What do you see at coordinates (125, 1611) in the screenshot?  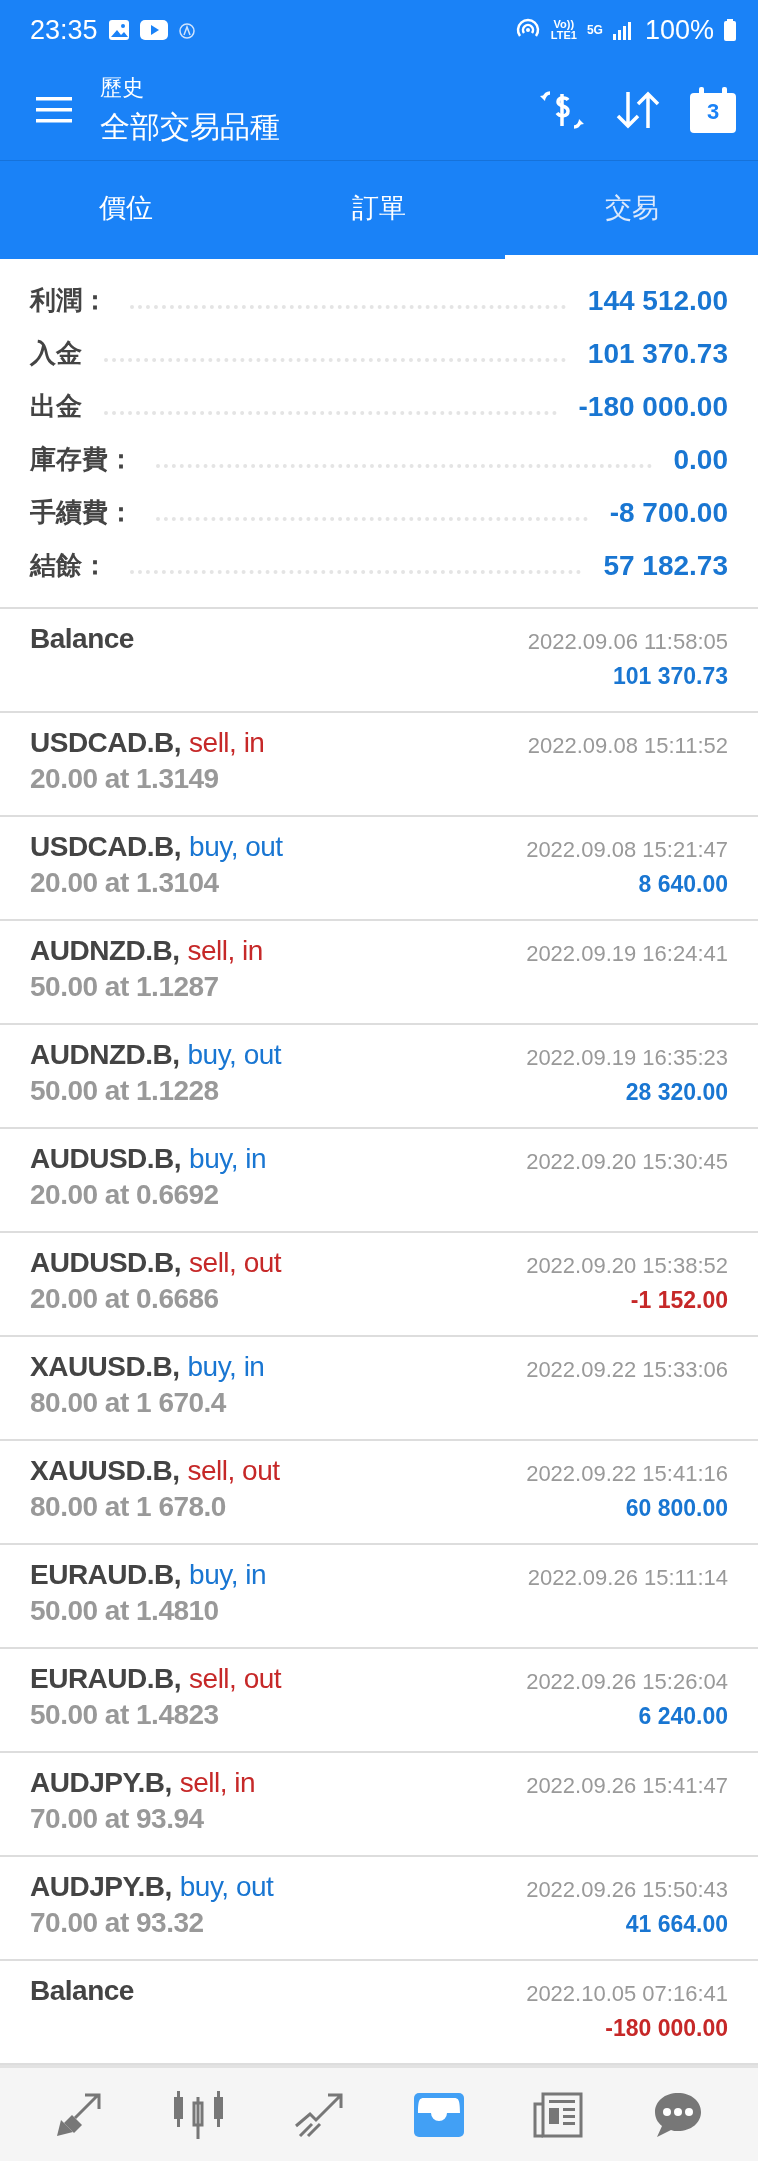 I see `deal-volume-price: 50.00 at 1.4810` at bounding box center [125, 1611].